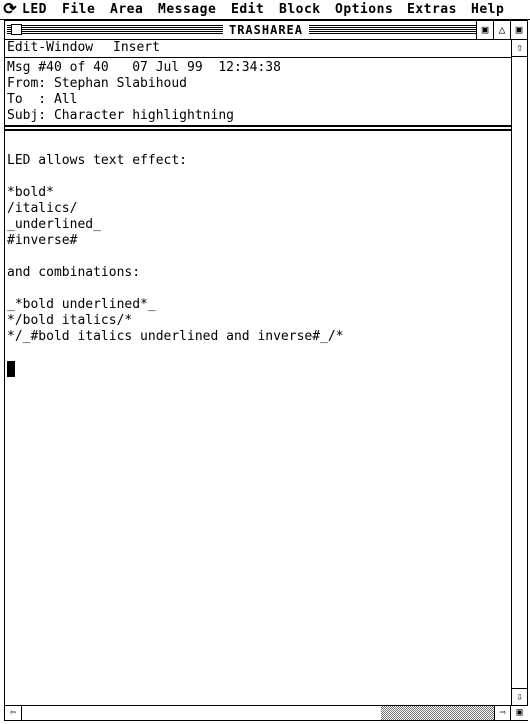 This screenshot has height=724, width=530. Describe the element at coordinates (502, 713) in the screenshot. I see `scroll-right-arrow-icon: ⇨` at that location.